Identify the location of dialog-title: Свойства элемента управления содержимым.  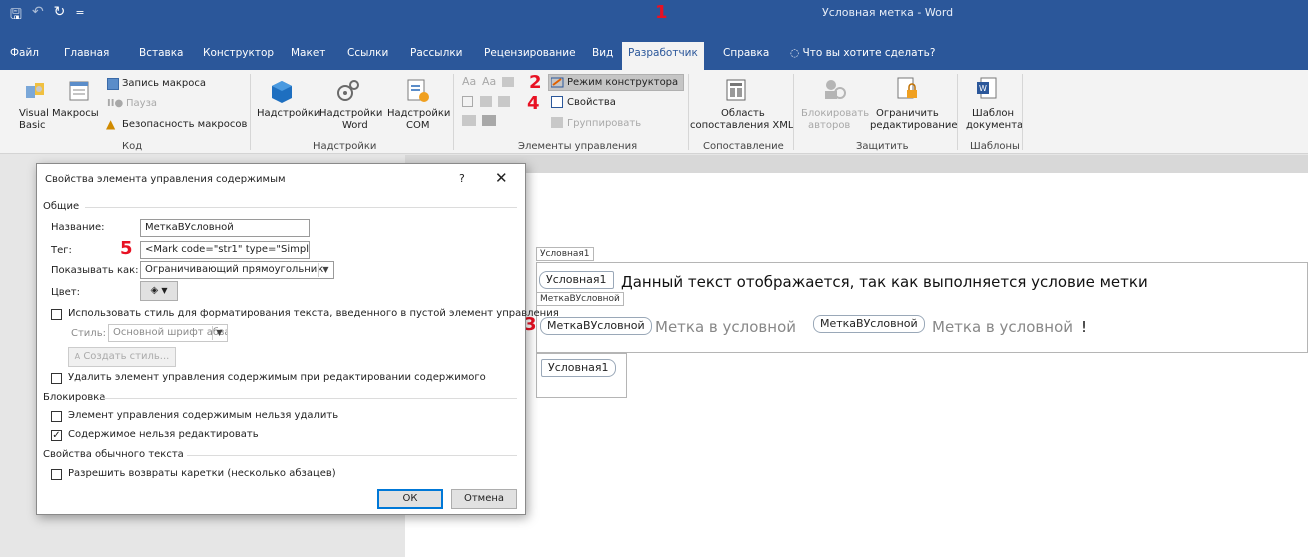
(165, 179).